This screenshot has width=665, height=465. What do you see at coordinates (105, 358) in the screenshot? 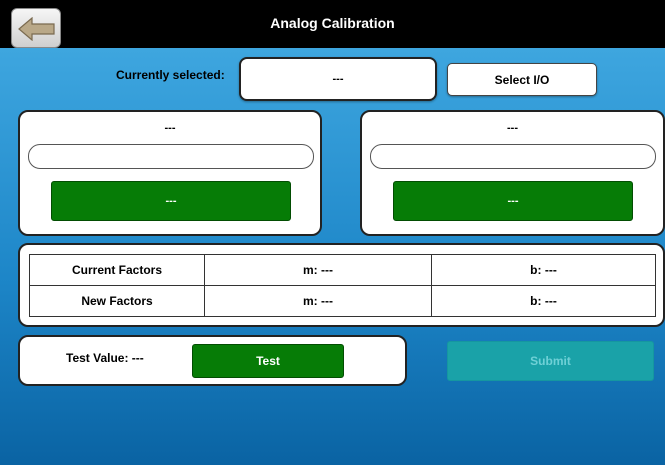
I see `test-value-label: Test Value: ---` at bounding box center [105, 358].